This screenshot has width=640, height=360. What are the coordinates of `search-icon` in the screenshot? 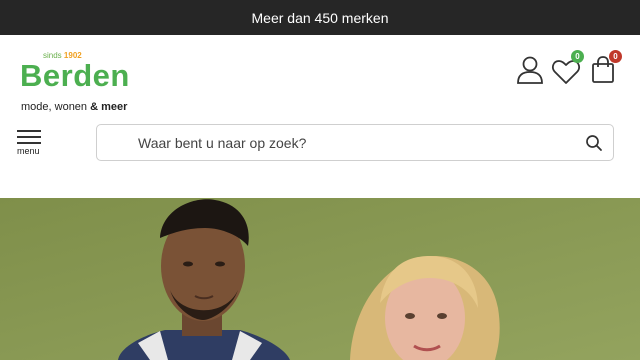 It's located at (594, 143).